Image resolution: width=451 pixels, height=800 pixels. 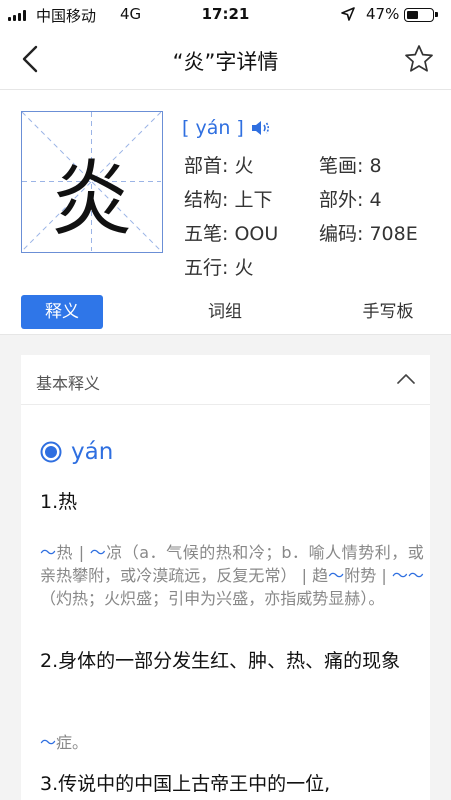 What do you see at coordinates (421, 15) in the screenshot?
I see `battery-icon` at bounding box center [421, 15].